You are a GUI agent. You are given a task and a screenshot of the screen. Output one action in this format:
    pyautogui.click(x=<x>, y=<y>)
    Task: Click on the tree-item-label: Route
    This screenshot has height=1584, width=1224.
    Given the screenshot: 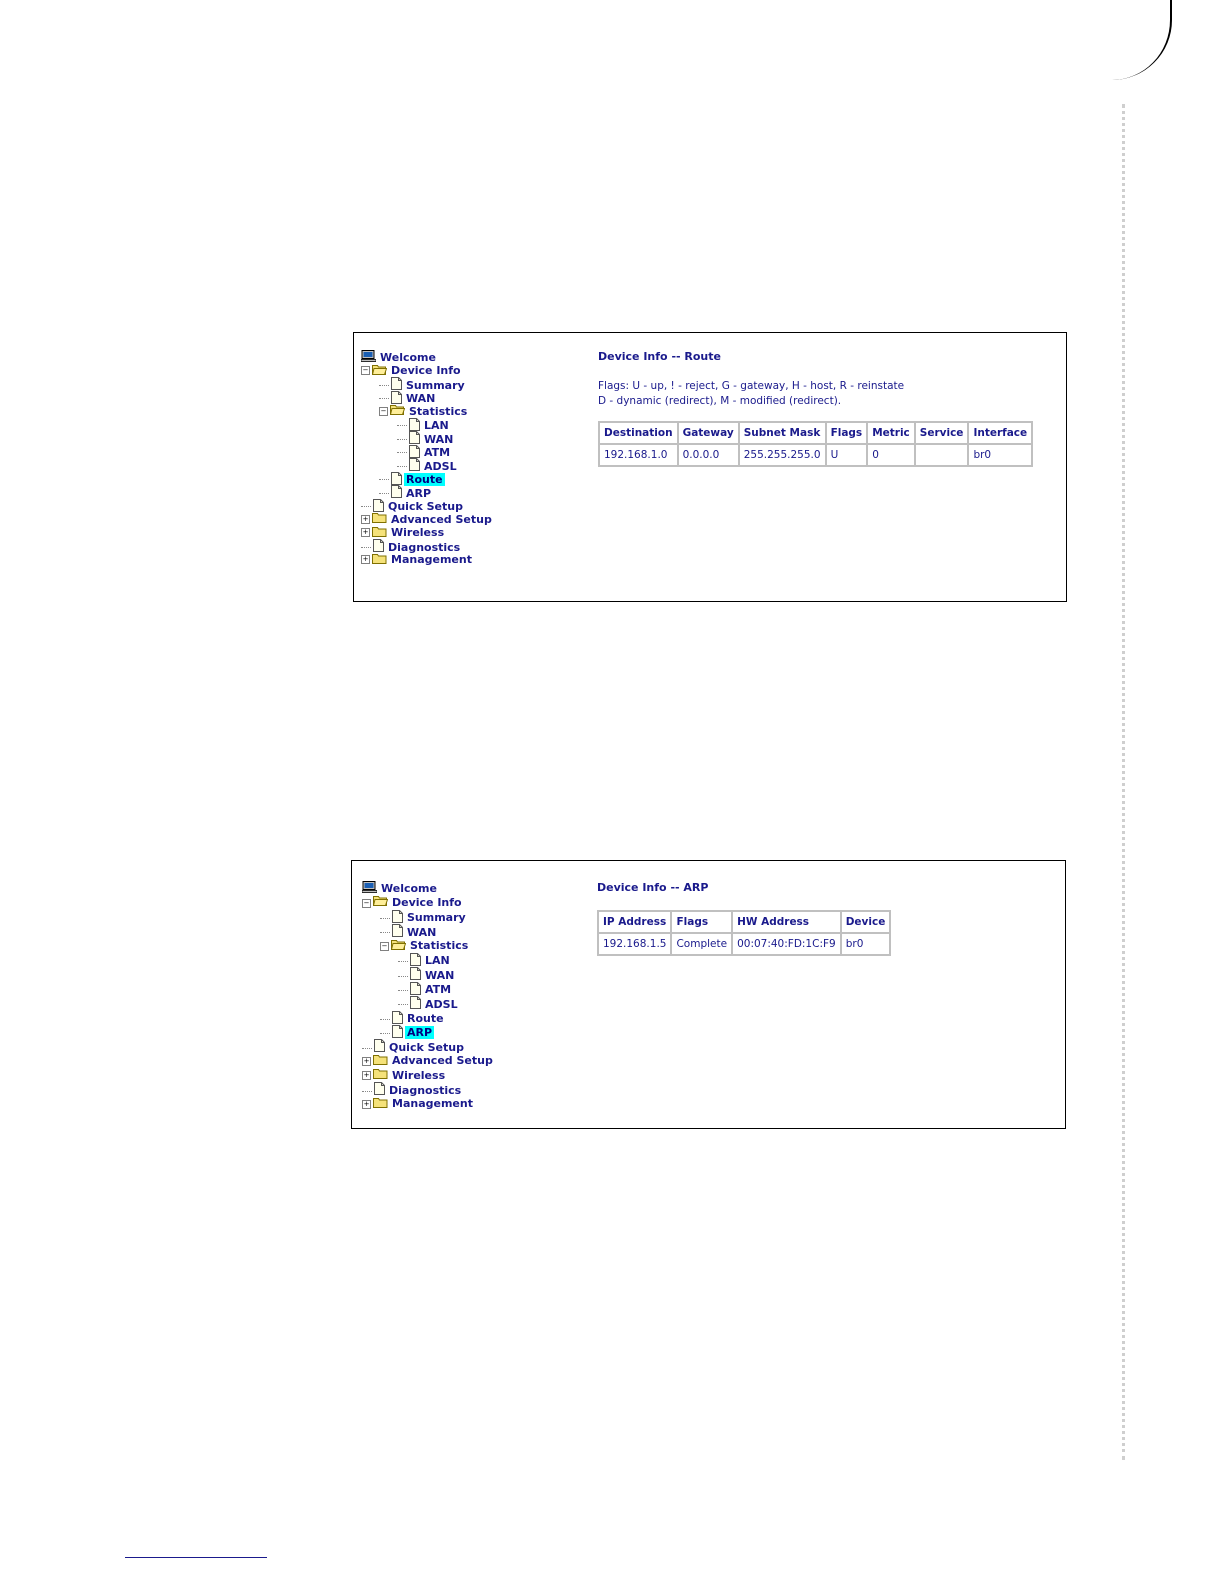 What is the action you would take?
    pyautogui.click(x=425, y=1018)
    